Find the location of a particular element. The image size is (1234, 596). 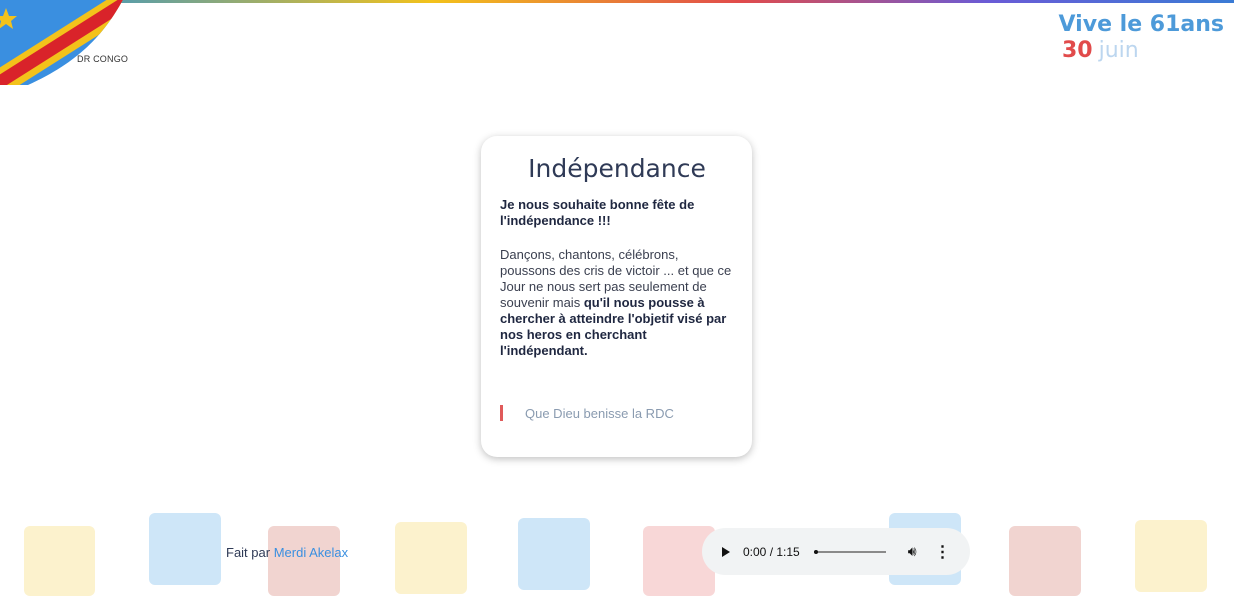

date-line: 30 juin is located at coordinates (1143, 51).